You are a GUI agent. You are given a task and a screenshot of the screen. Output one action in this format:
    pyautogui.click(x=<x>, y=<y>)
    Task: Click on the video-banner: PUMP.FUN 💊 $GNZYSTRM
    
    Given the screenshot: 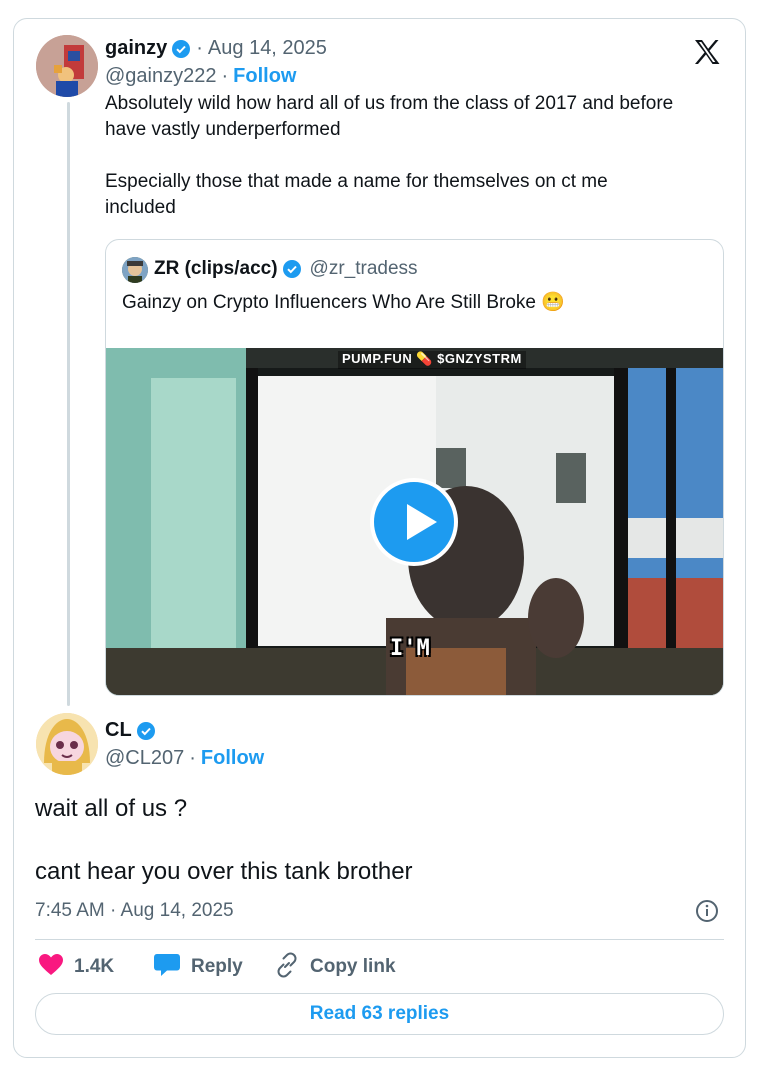 What is the action you would take?
    pyautogui.click(x=432, y=360)
    